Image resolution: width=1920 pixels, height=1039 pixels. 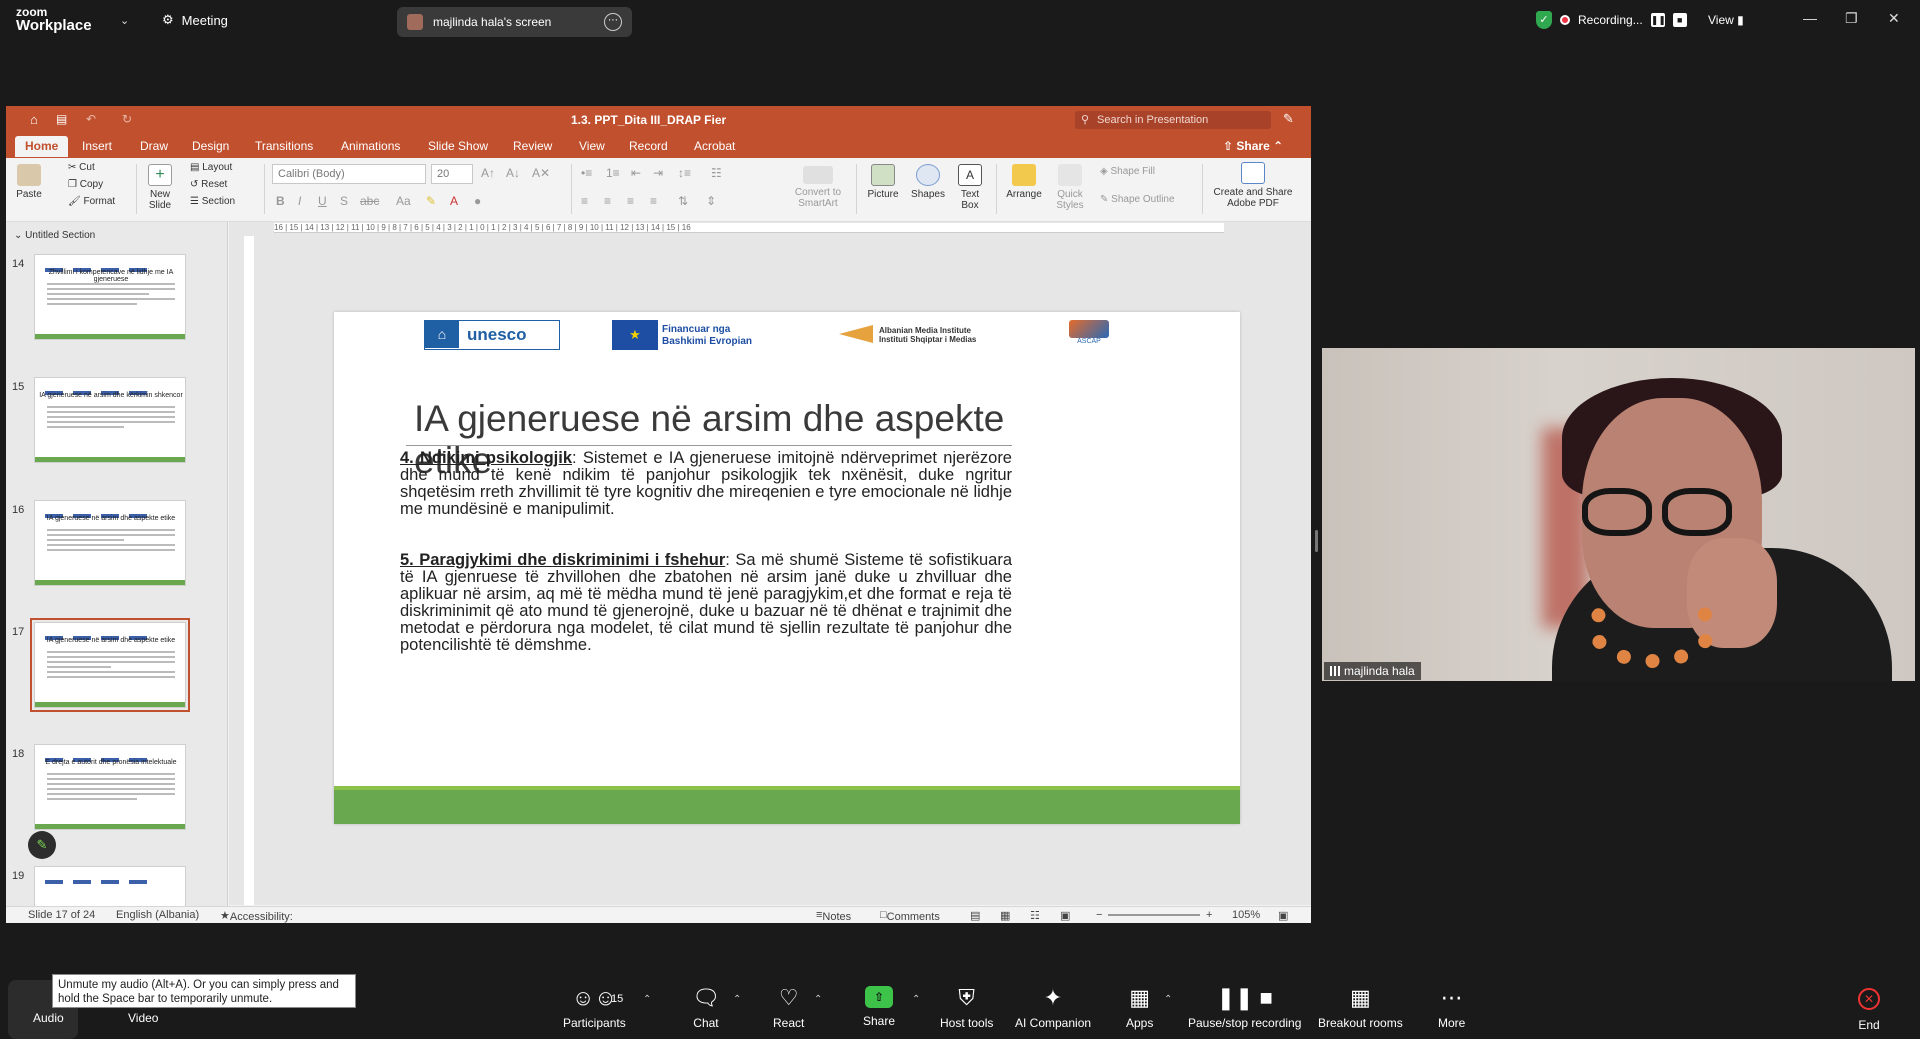 I want to click on more-options-icon: ⋯, so click(x=613, y=22).